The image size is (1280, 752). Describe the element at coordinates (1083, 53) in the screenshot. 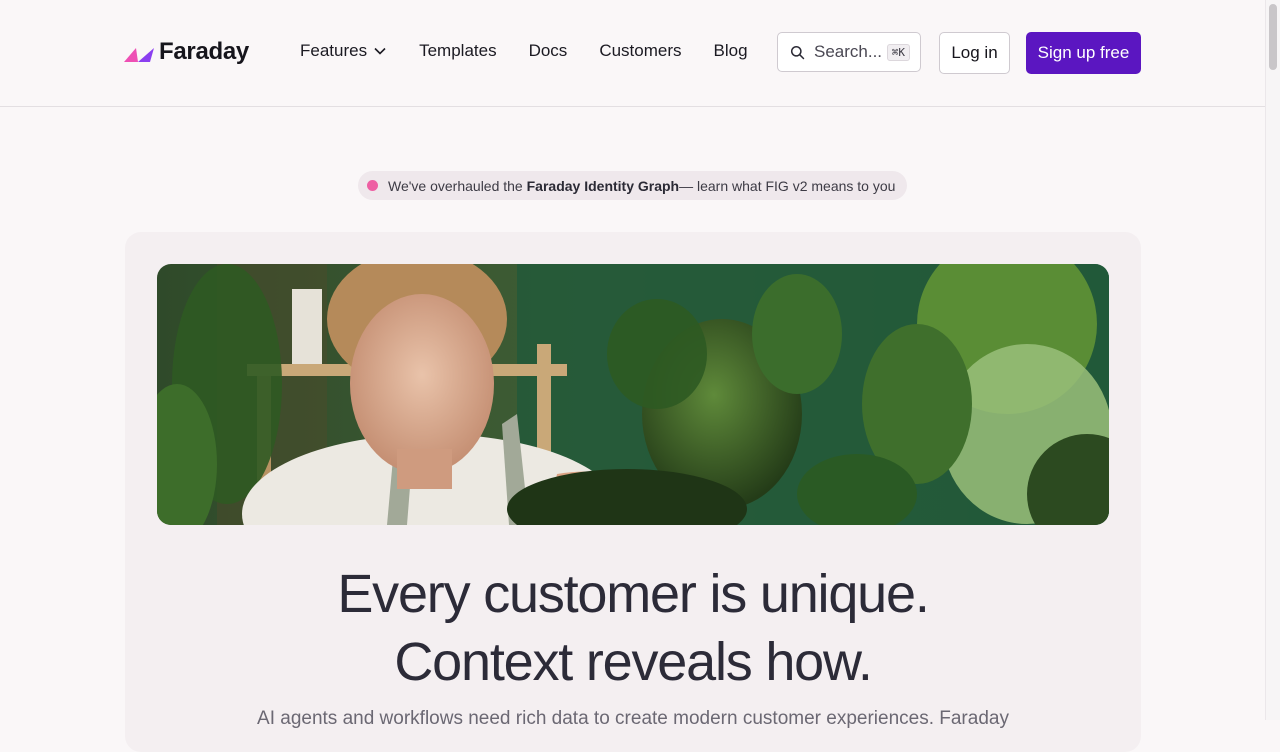

I see `signup-button: Sign up free` at that location.